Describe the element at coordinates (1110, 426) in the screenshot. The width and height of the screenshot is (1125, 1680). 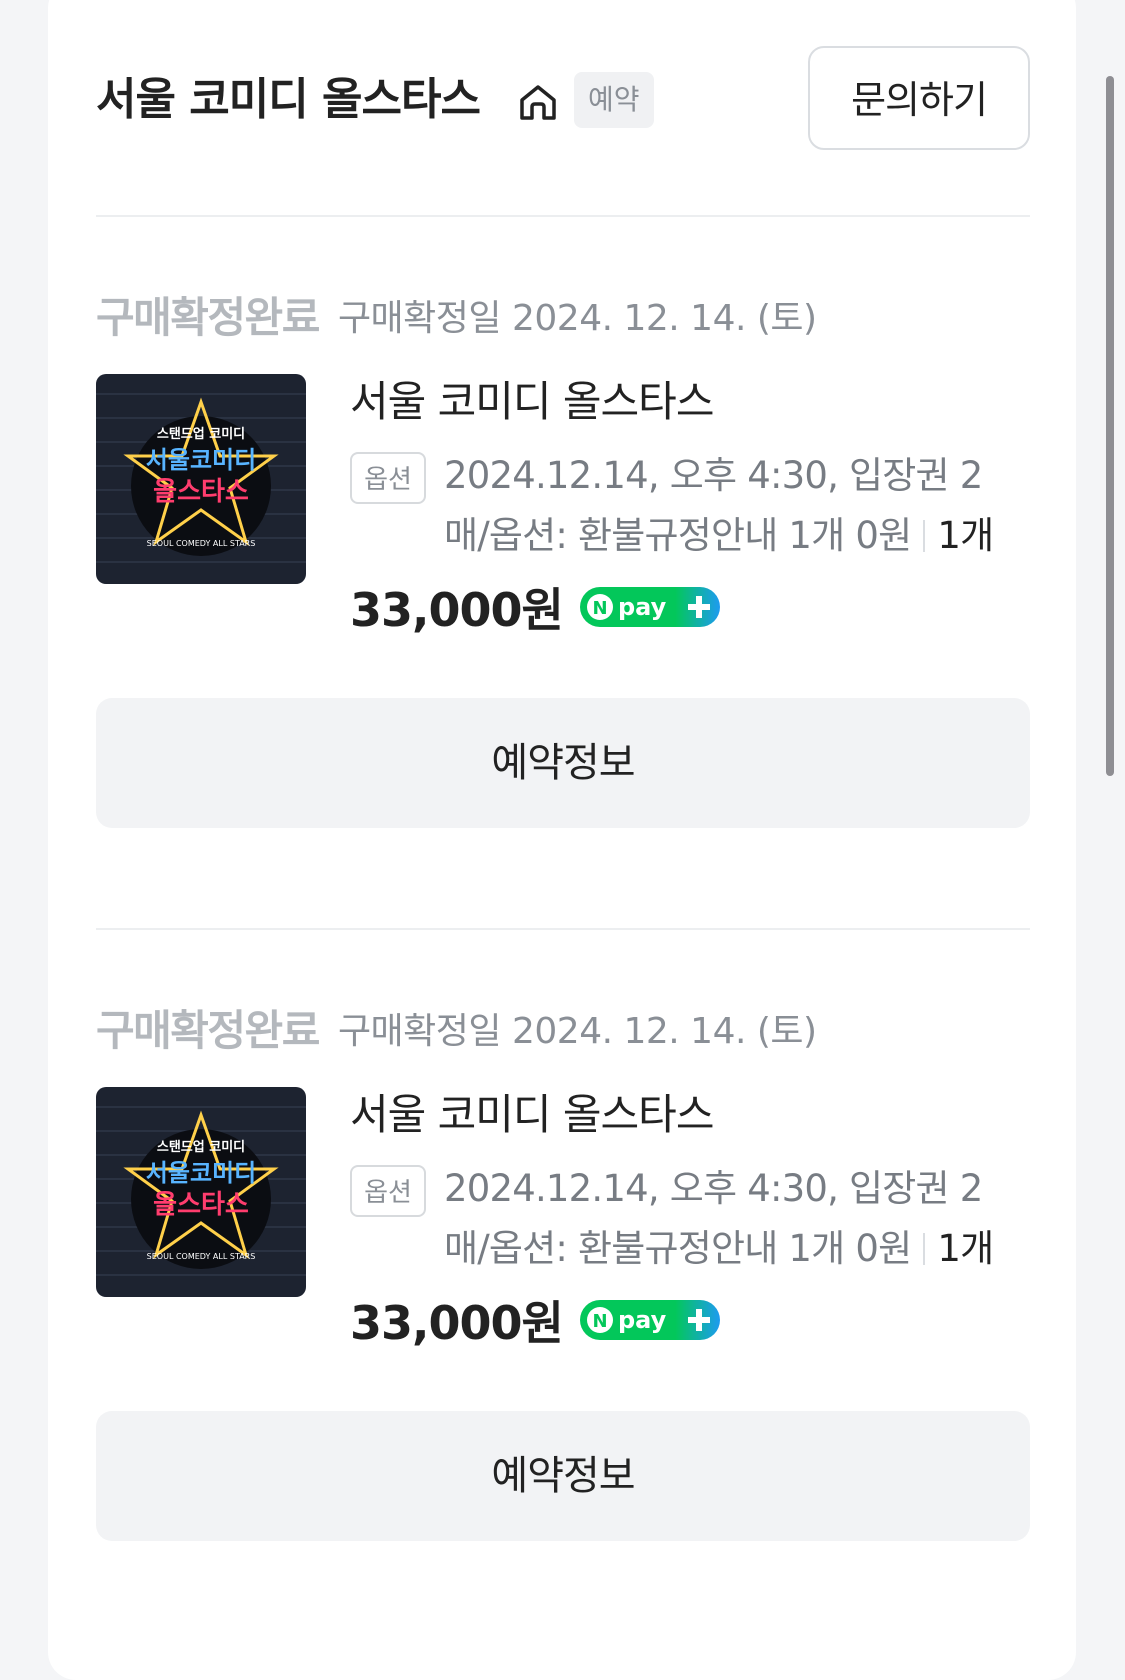
I see `scrollbar` at that location.